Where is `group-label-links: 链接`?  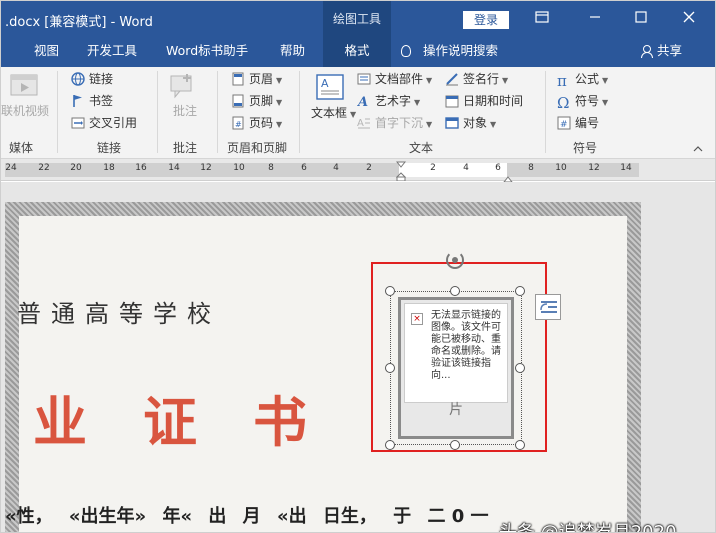
group-label-links: 链接 is located at coordinates (109, 148).